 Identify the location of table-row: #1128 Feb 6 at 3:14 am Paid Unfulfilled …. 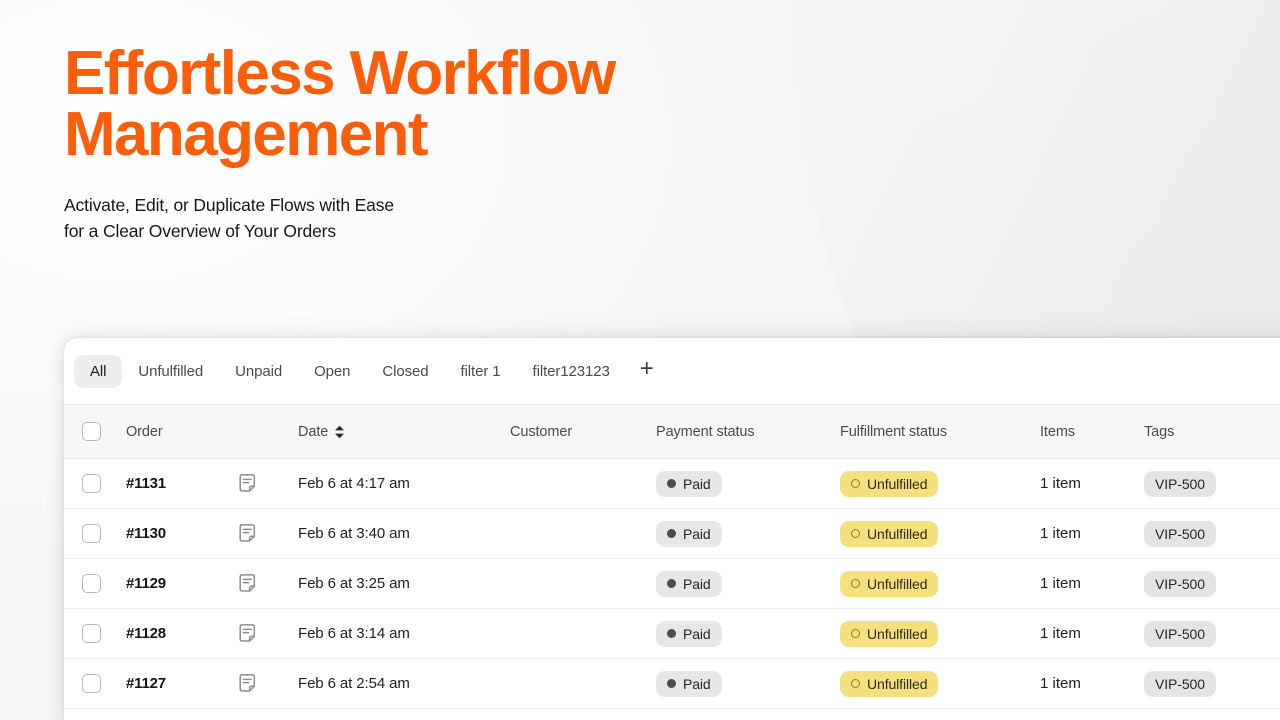
(672, 633).